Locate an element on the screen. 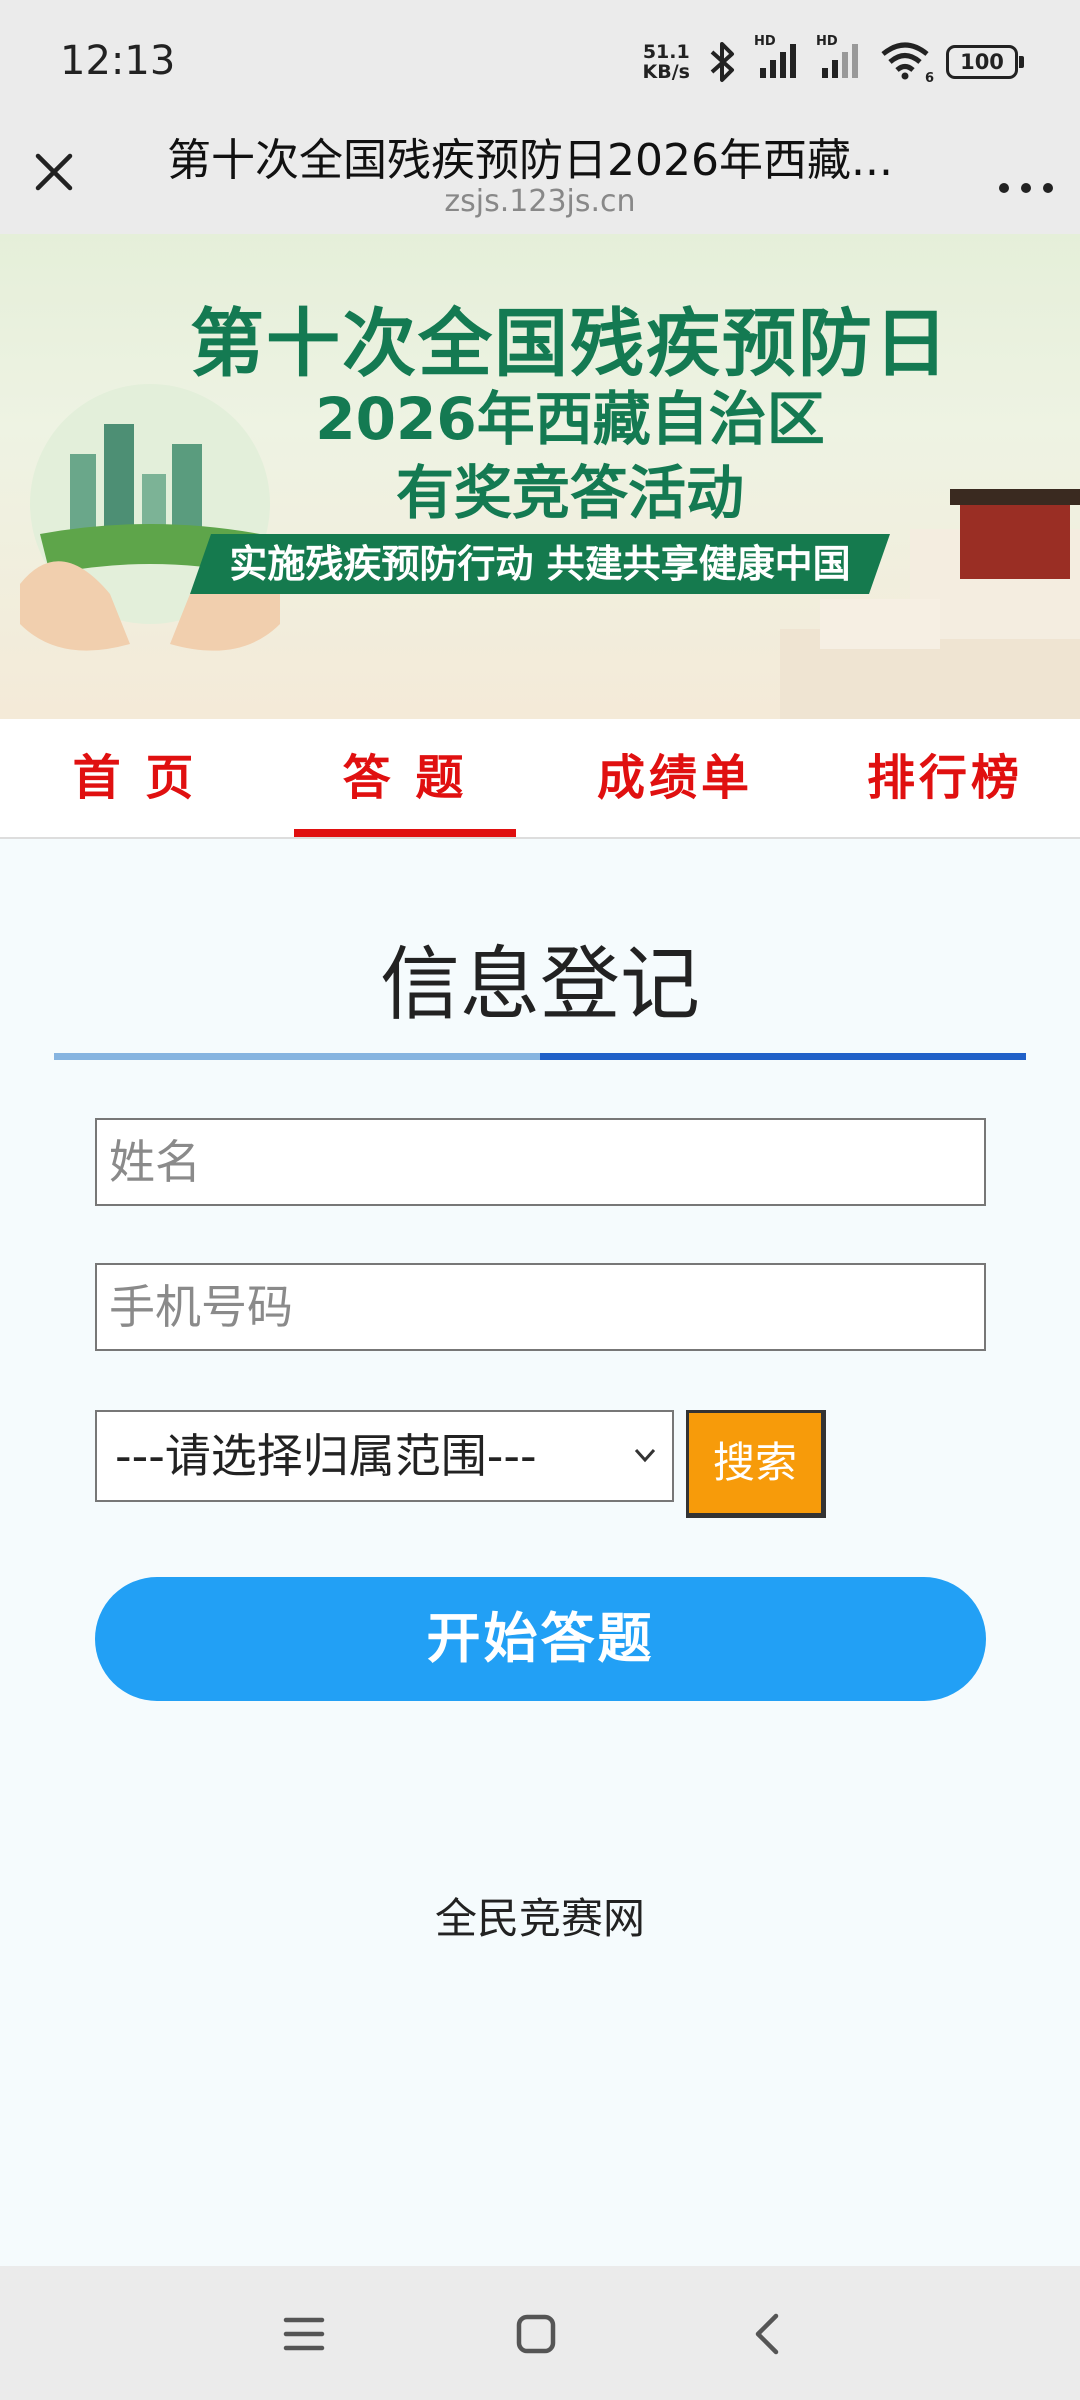 This screenshot has width=1080, height=2400. scope-select: ---请选择归属范围--- is located at coordinates (384, 1456).